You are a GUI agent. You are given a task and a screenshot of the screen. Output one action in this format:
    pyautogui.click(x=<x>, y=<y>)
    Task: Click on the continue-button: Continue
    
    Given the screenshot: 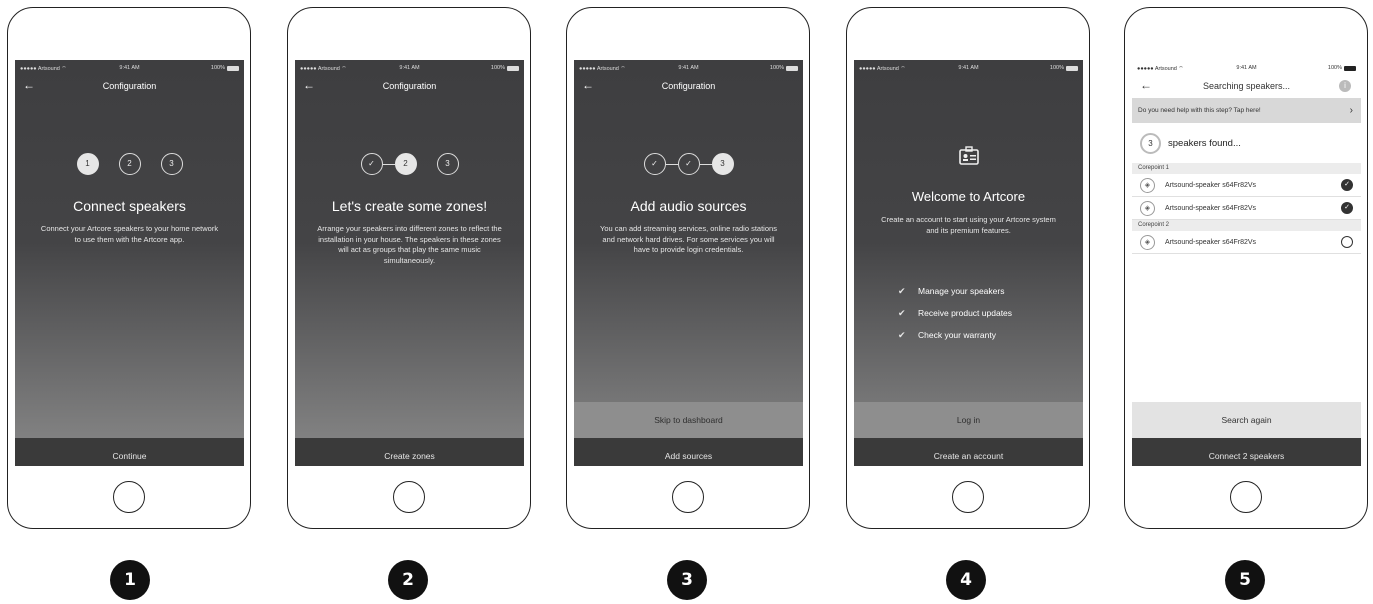 What is the action you would take?
    pyautogui.click(x=129, y=452)
    